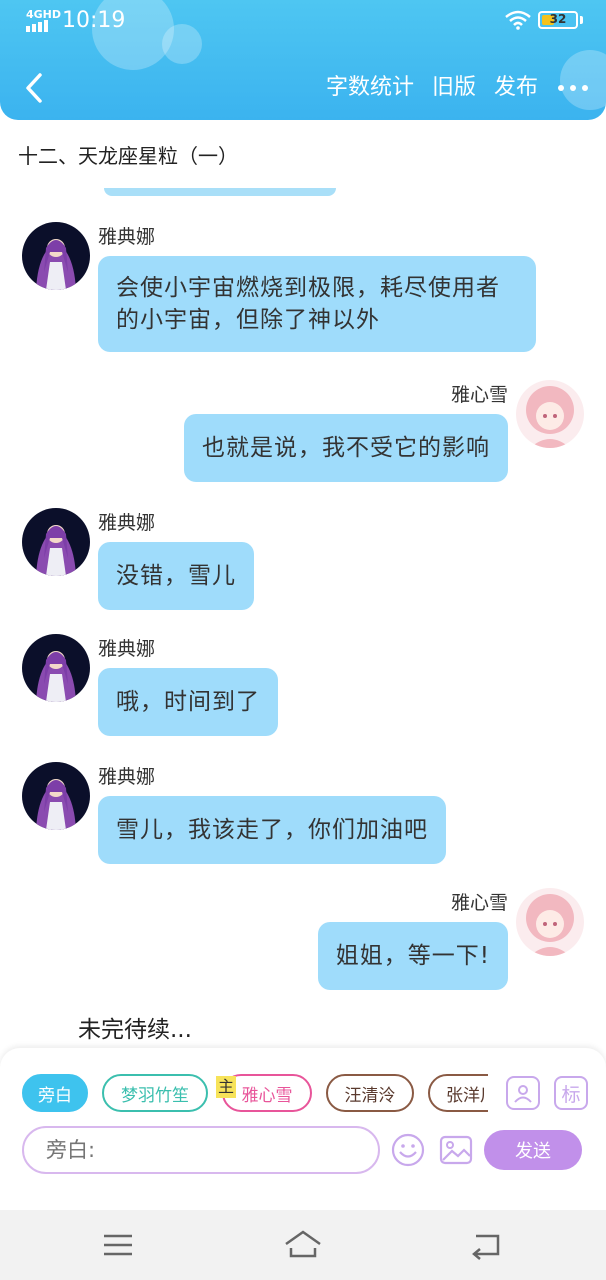  I want to click on message-bubble: 会使小宇宙燃烧到极限，耗尽使用者的小宇宙，但除了神以外, so click(317, 304).